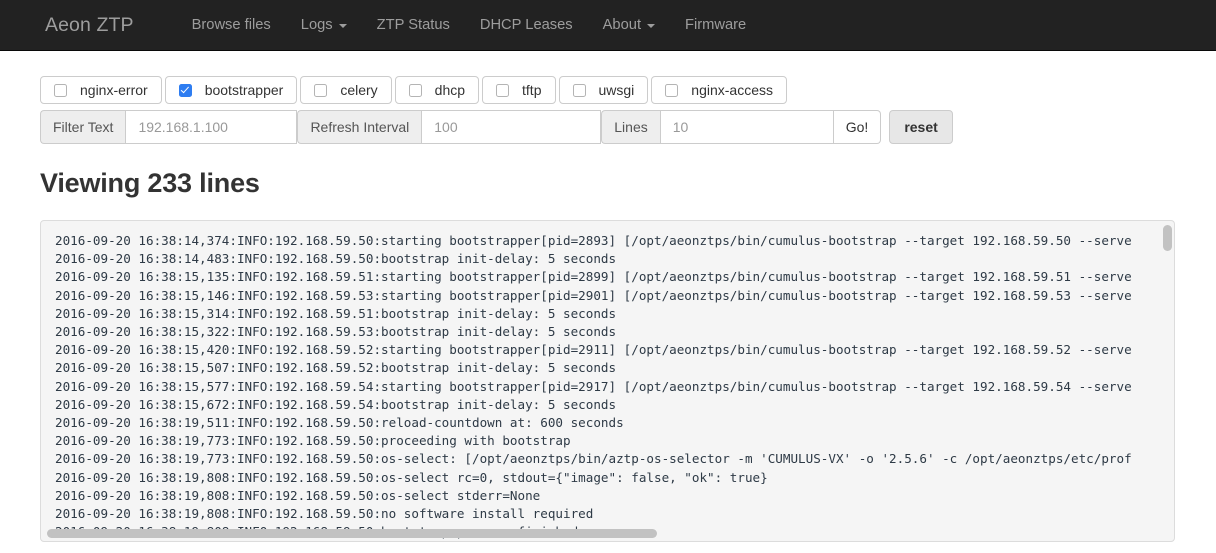 The image size is (1216, 553). What do you see at coordinates (114, 90) in the screenshot?
I see `log-toggle-label: nginx-error` at bounding box center [114, 90].